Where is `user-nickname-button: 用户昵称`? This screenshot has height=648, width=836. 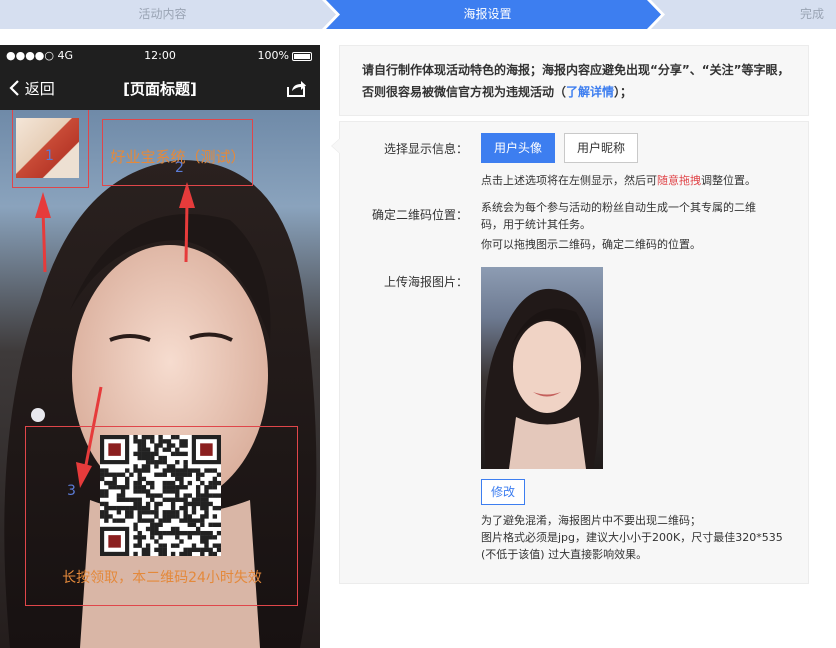
user-nickname-button: 用户昵称 is located at coordinates (601, 148).